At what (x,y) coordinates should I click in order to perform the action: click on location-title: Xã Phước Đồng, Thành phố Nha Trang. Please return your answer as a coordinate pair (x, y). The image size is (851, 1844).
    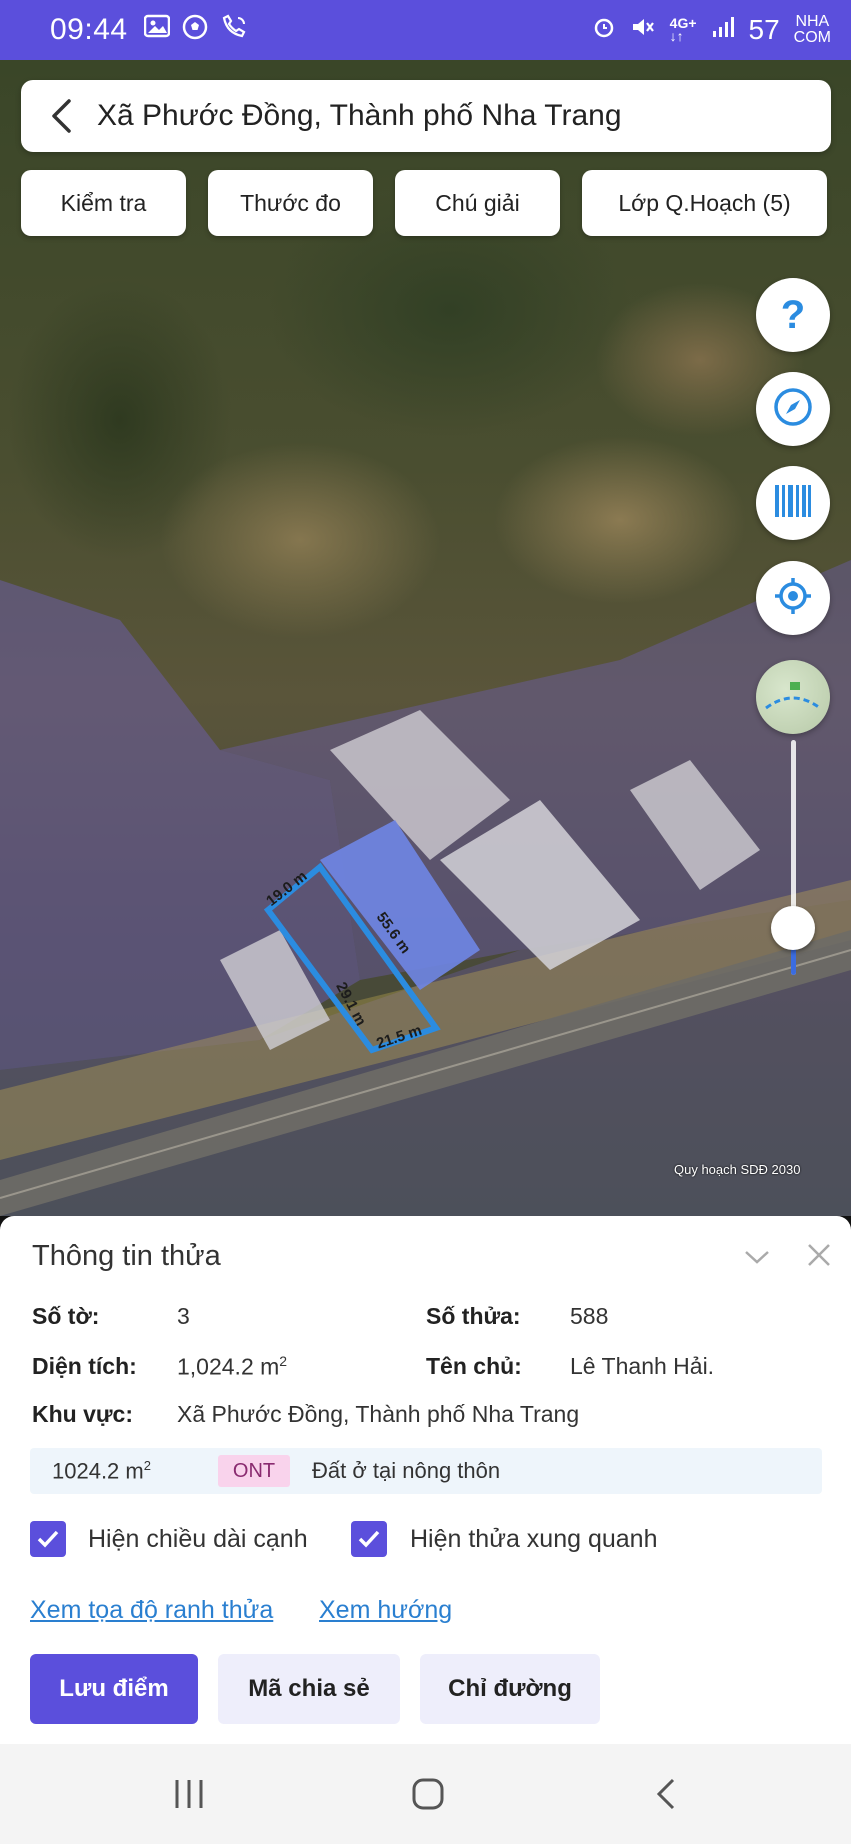
    Looking at the image, I should click on (359, 115).